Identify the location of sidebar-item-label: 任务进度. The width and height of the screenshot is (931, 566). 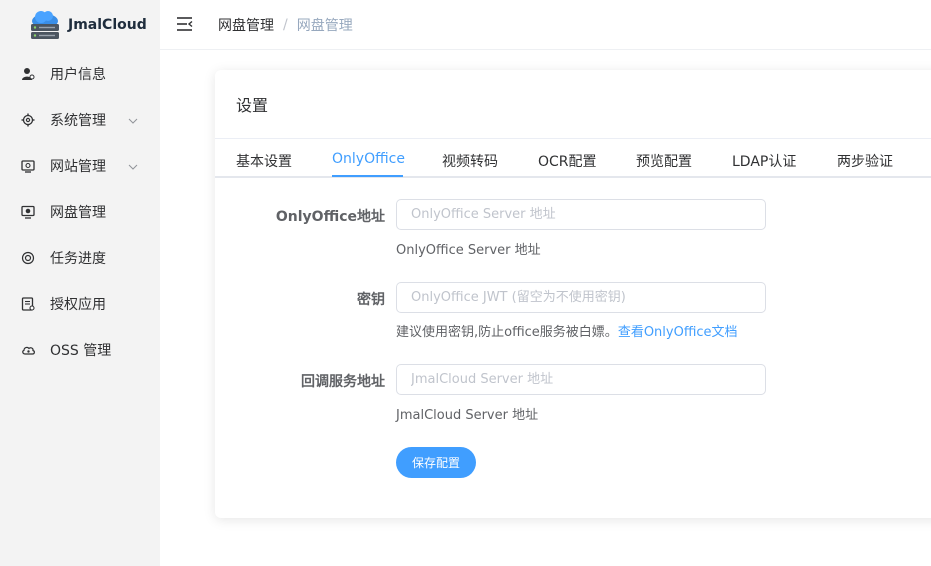
(78, 259).